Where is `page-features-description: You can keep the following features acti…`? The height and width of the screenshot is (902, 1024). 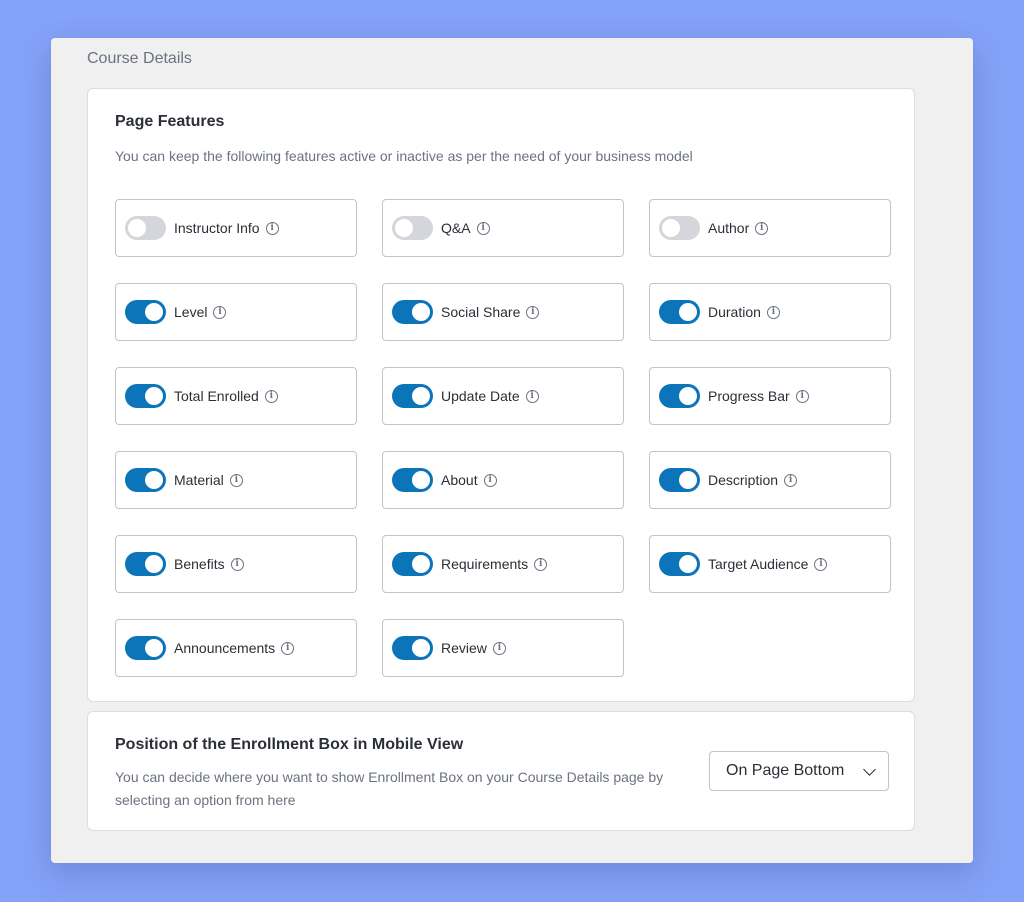 page-features-description: You can keep the following features acti… is located at coordinates (404, 156).